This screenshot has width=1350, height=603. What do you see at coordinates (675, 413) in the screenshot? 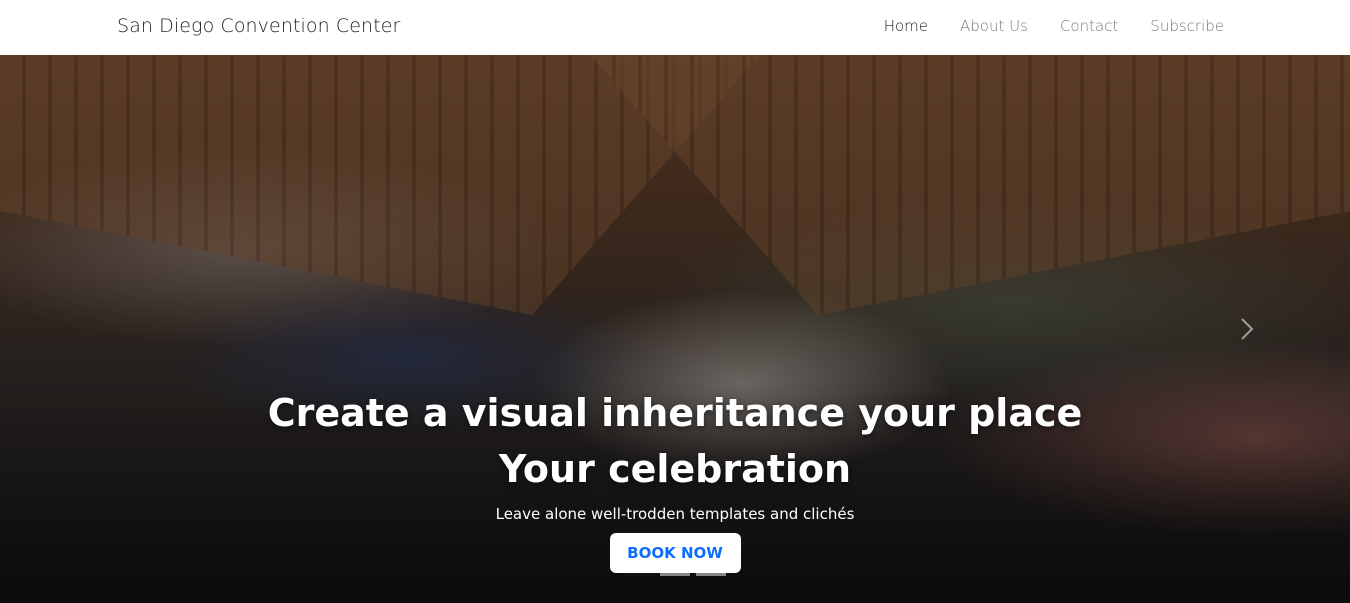
I see `hero-headline-line1: Create a visual inheritance your place` at bounding box center [675, 413].